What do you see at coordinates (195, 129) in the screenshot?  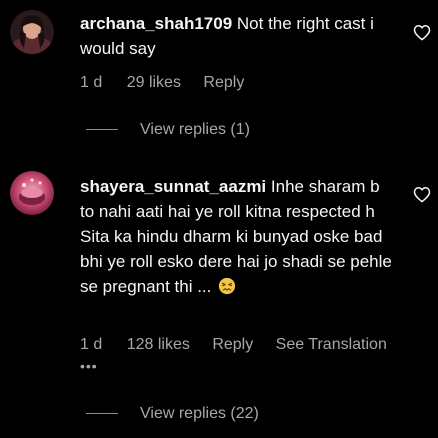 I see `view-replies-label: View replies (1)` at bounding box center [195, 129].